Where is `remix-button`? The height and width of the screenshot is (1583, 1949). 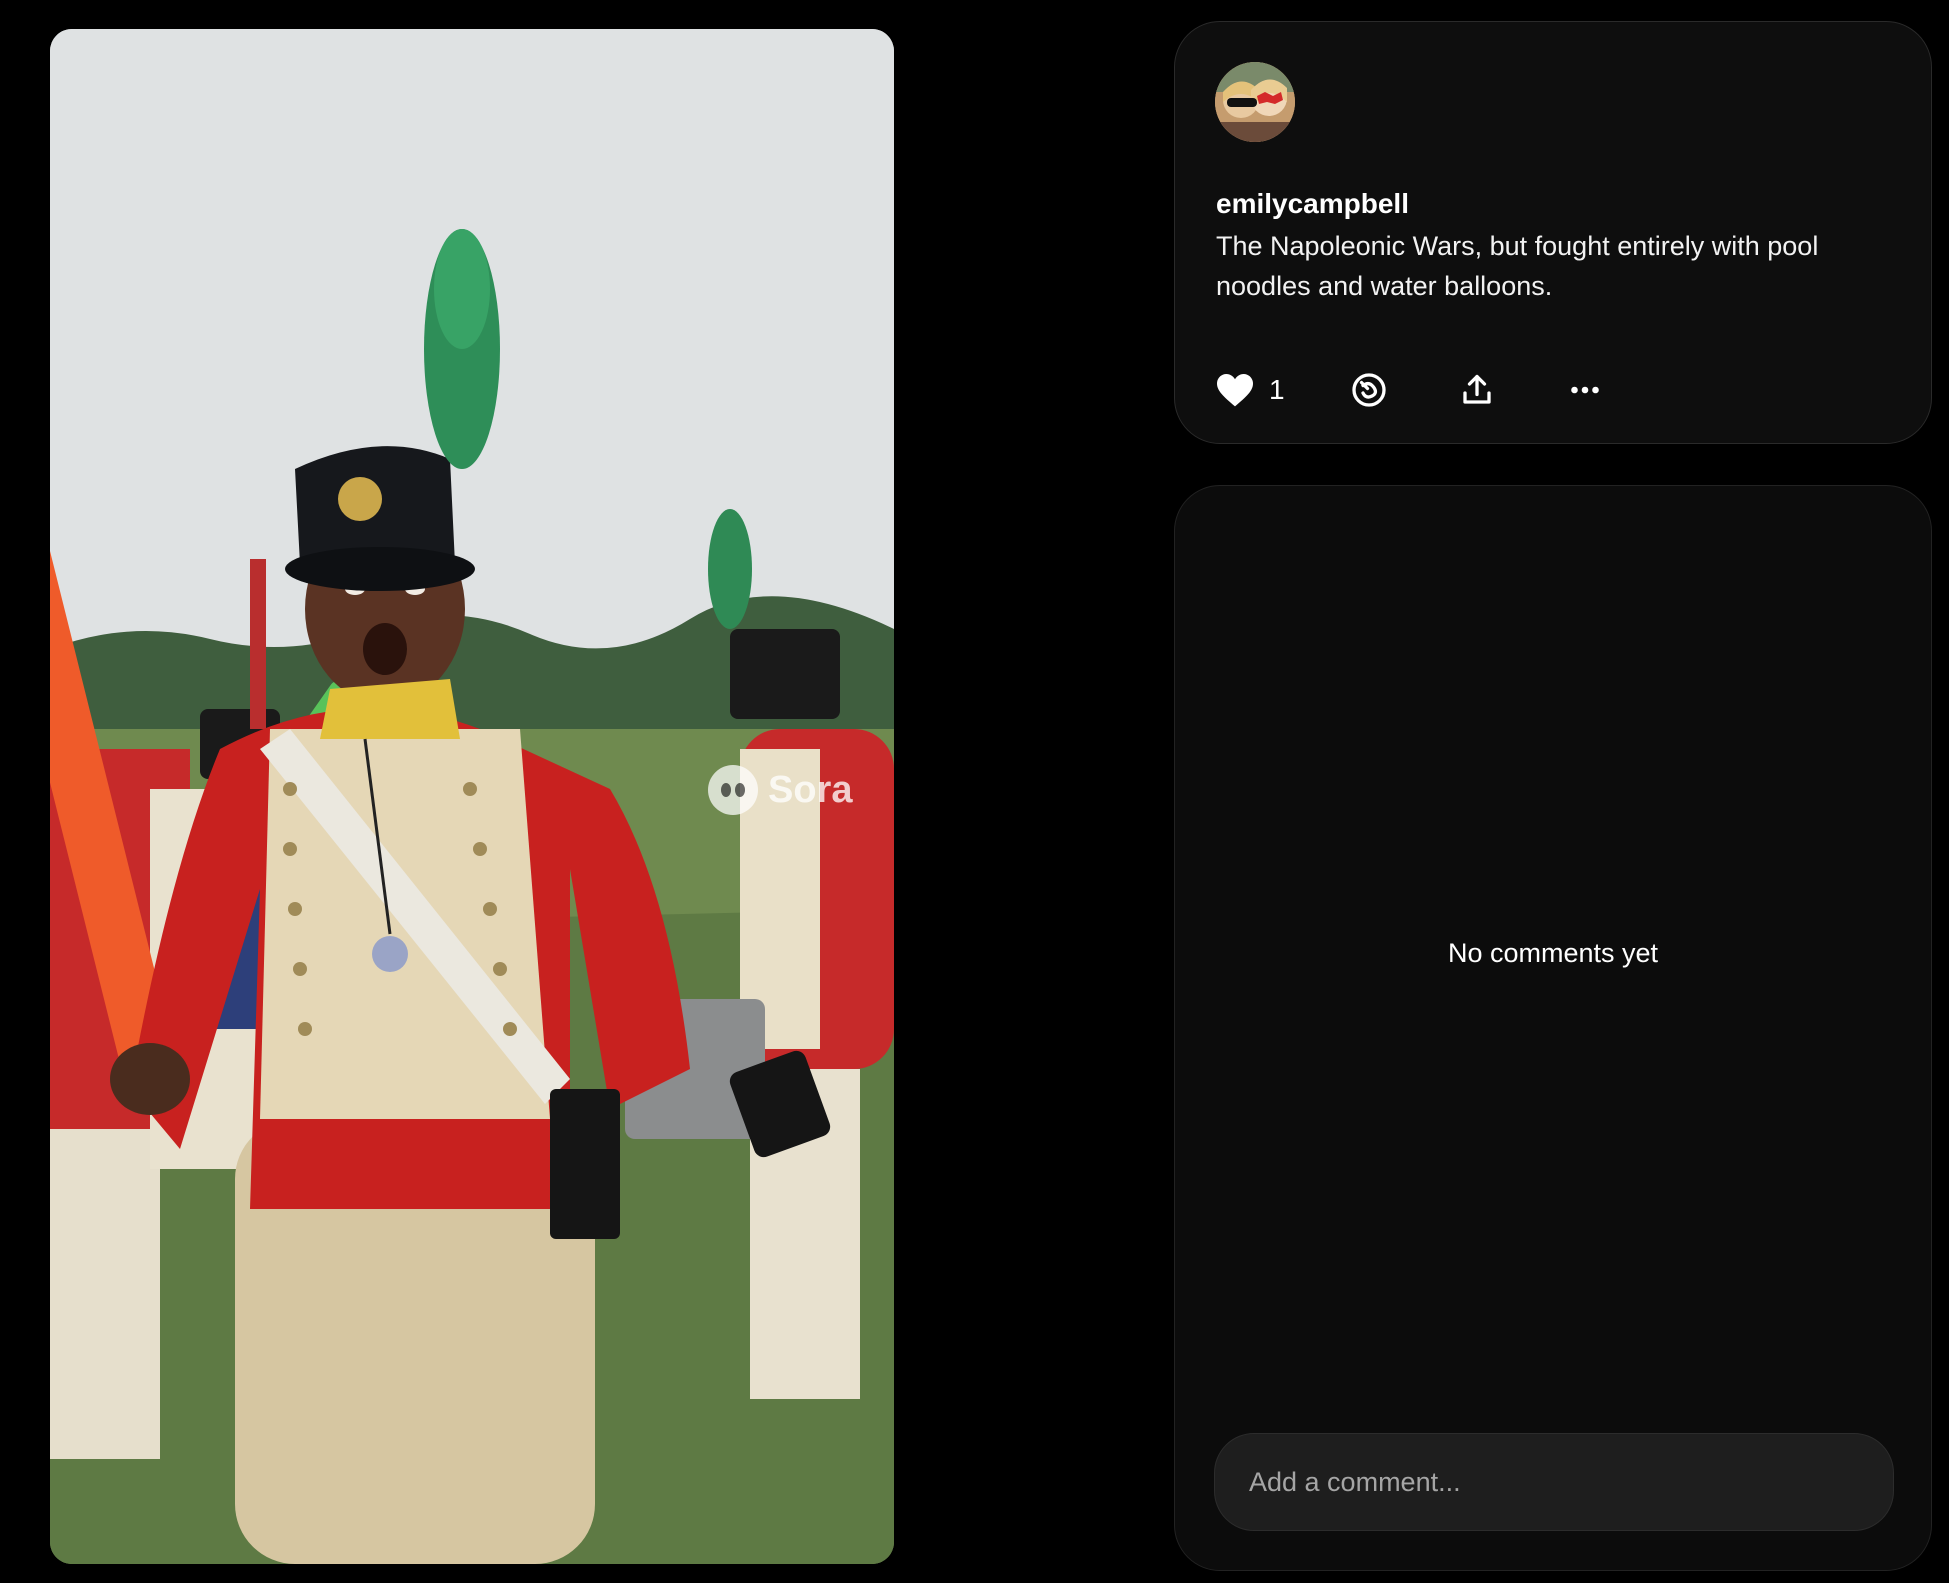 remix-button is located at coordinates (1369, 390).